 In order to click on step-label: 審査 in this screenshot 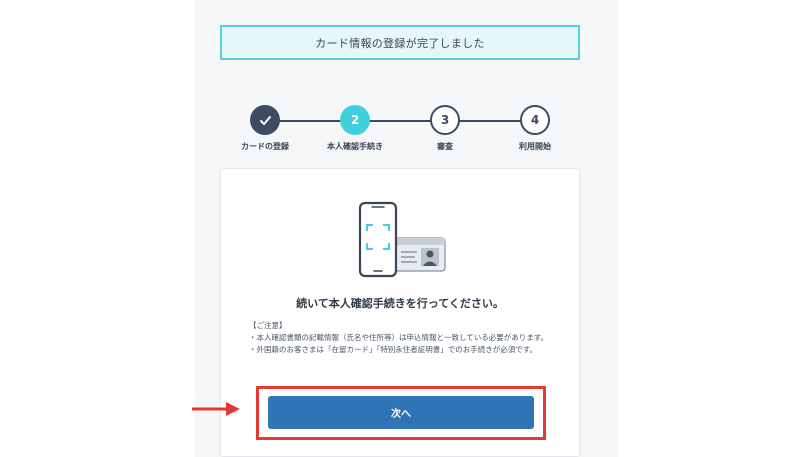, I will do `click(445, 146)`.